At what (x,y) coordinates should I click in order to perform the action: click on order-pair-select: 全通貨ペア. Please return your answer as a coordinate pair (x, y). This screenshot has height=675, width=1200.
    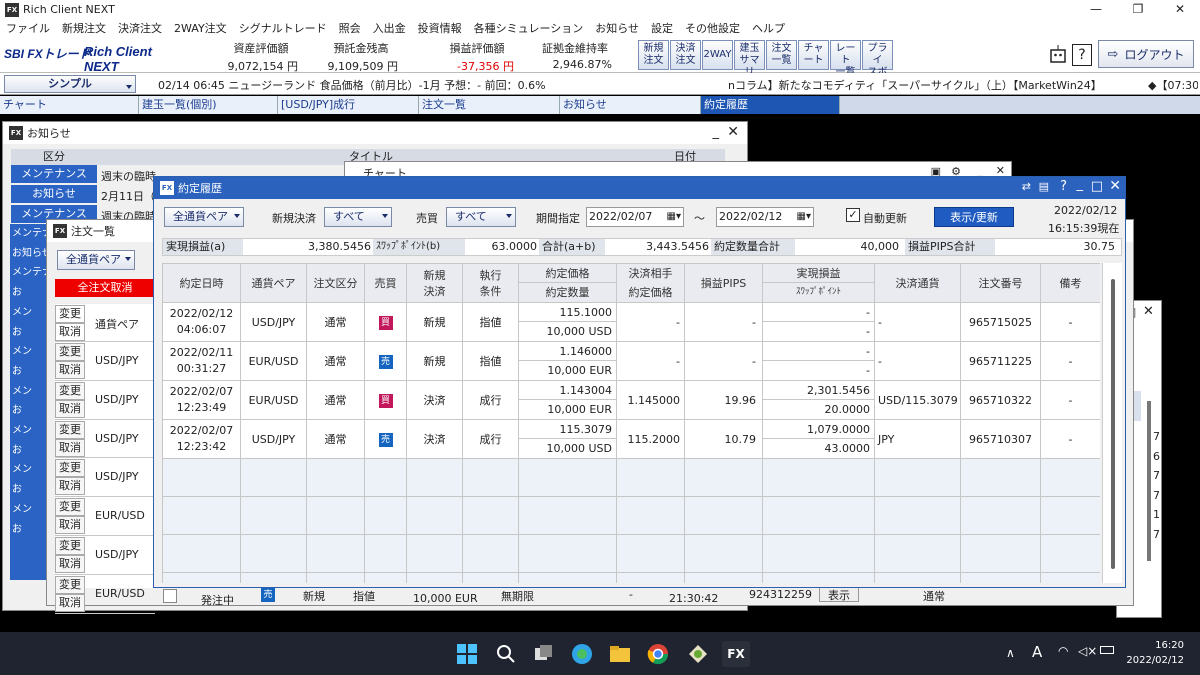
    Looking at the image, I should click on (96, 260).